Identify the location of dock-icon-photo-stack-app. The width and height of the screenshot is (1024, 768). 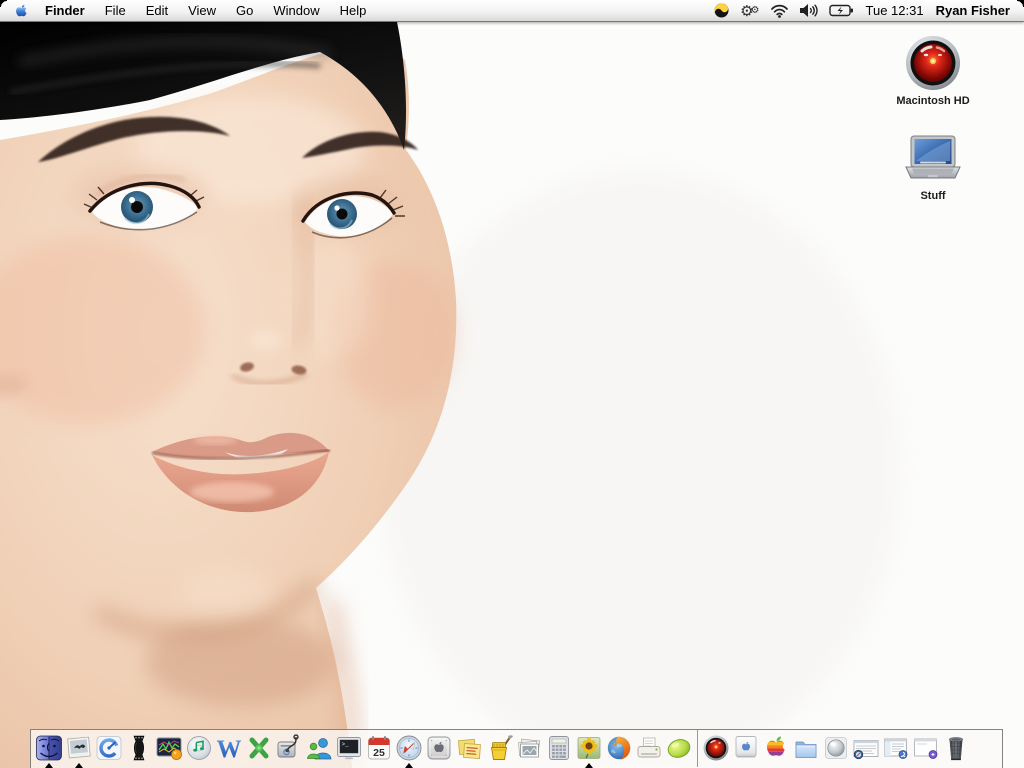
(529, 749).